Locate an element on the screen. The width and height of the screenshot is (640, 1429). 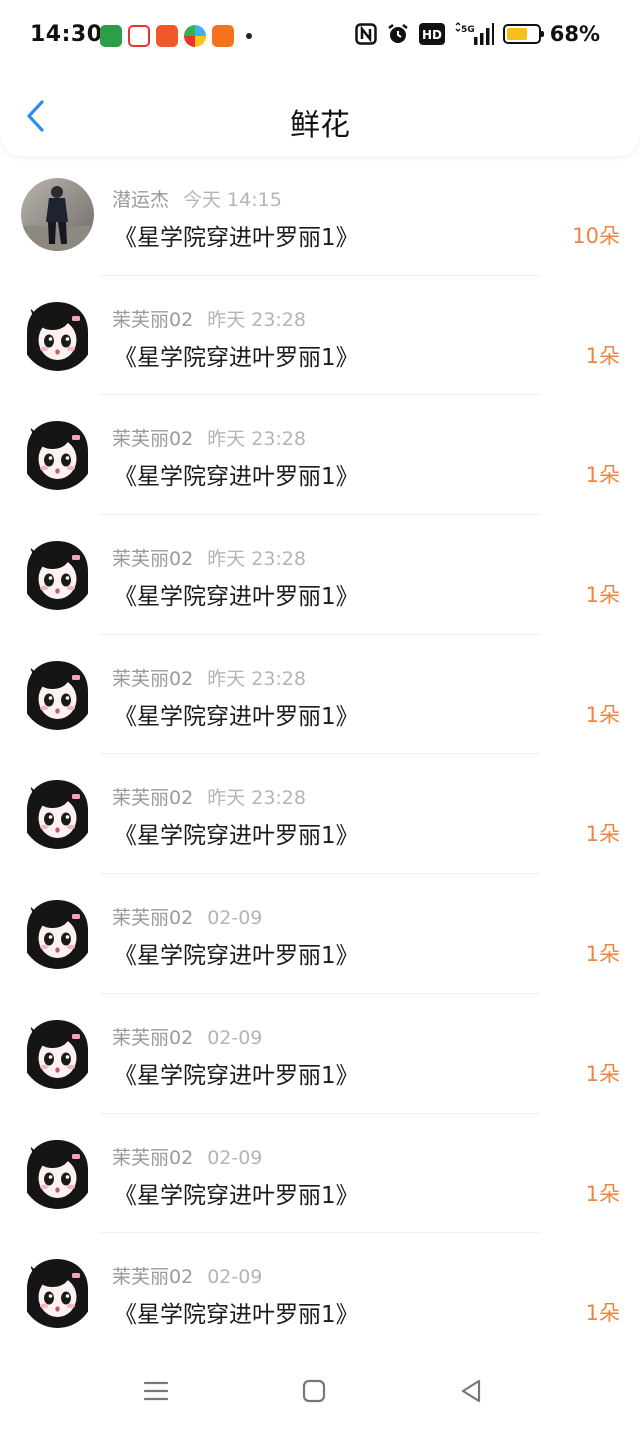
svg-text: 5G is located at coordinates (468, 30).